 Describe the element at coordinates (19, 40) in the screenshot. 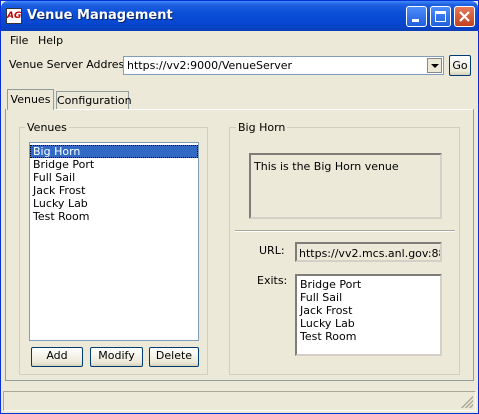

I see `menu-file: File` at that location.